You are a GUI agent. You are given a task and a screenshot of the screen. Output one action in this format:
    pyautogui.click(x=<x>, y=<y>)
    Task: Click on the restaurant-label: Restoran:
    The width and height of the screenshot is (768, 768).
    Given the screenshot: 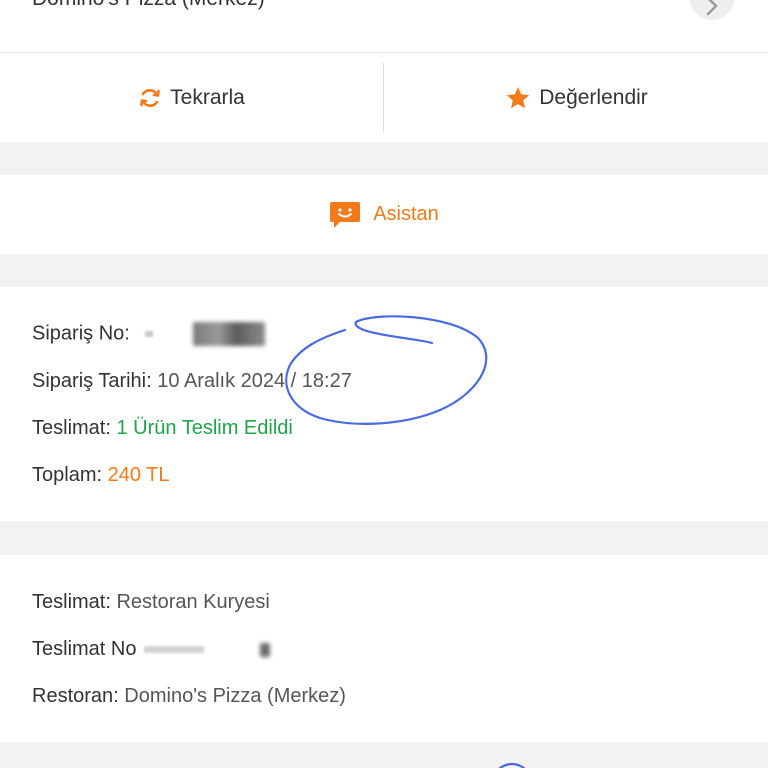 What is the action you would take?
    pyautogui.click(x=75, y=696)
    